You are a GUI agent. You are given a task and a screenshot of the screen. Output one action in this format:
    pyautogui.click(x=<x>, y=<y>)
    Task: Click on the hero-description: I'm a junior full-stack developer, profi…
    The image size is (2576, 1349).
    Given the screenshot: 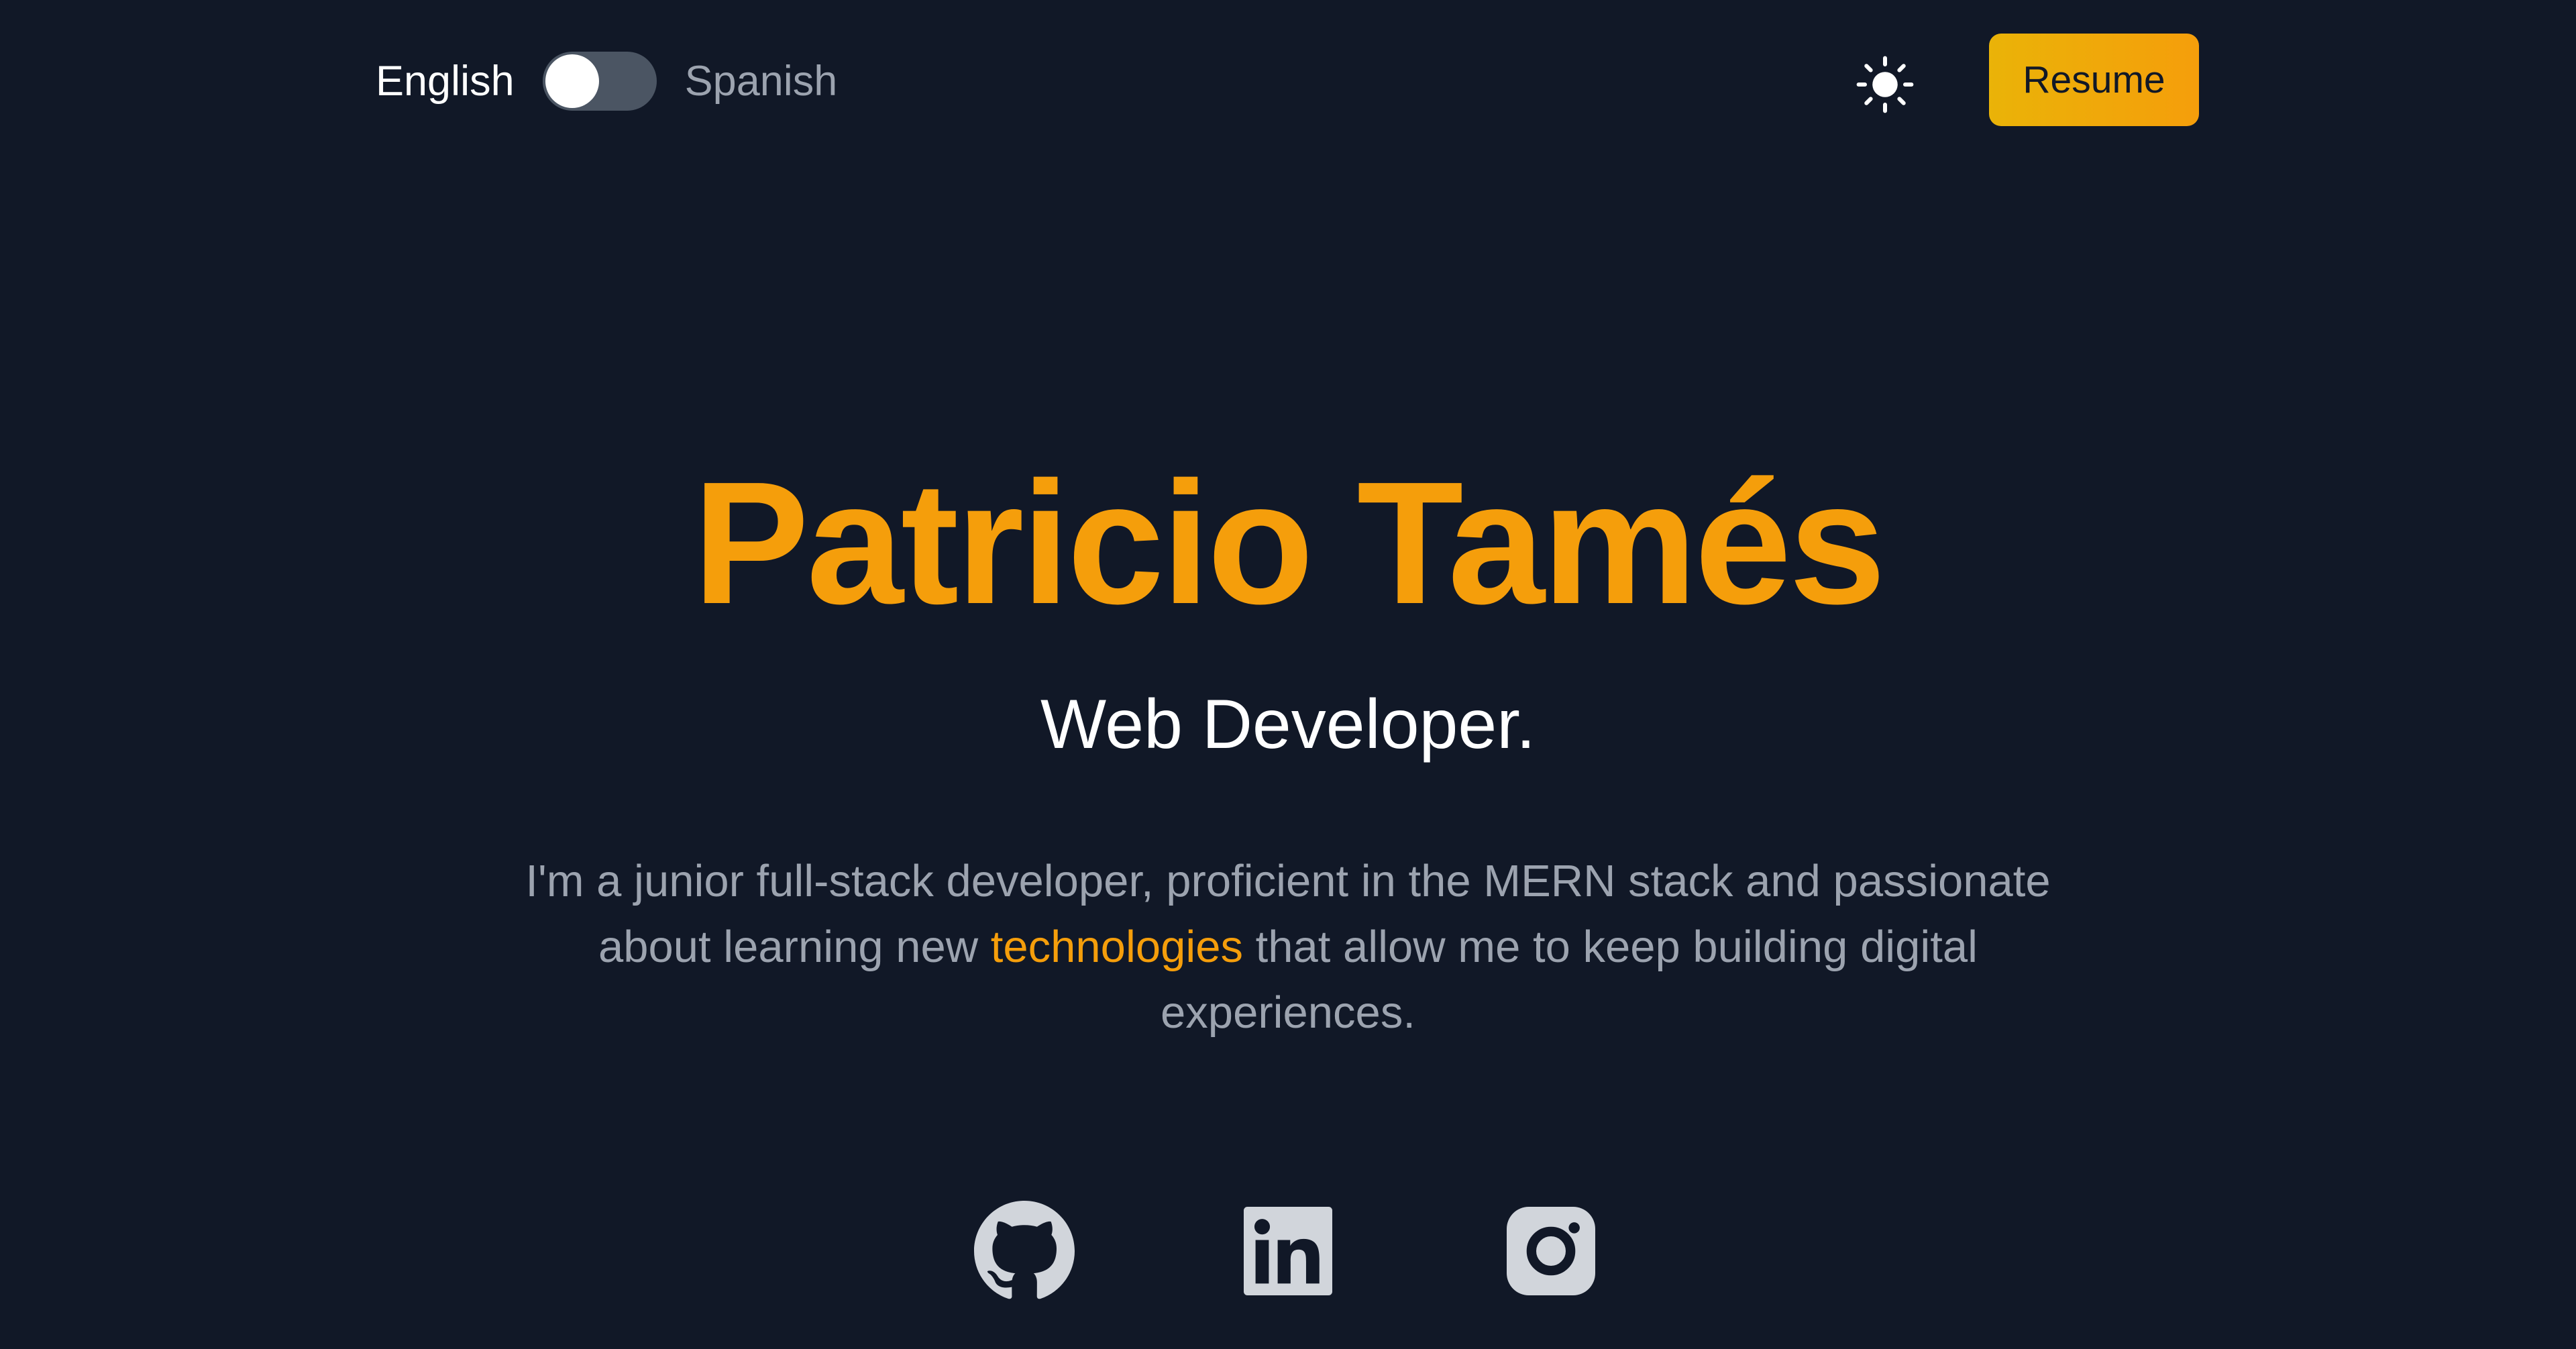 What is the action you would take?
    pyautogui.click(x=1288, y=947)
    